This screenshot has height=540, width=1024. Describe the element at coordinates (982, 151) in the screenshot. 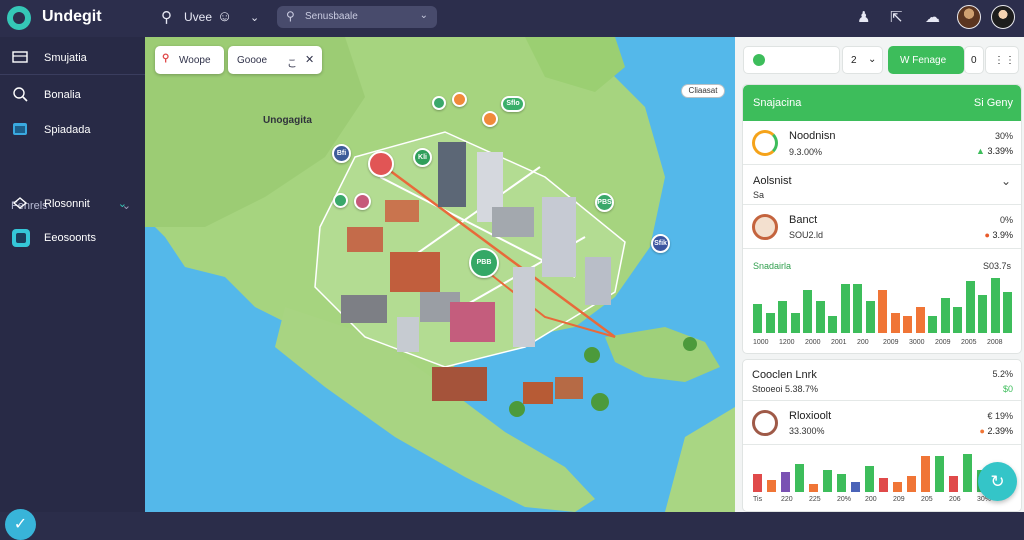

I see `up-icon: ▲` at that location.